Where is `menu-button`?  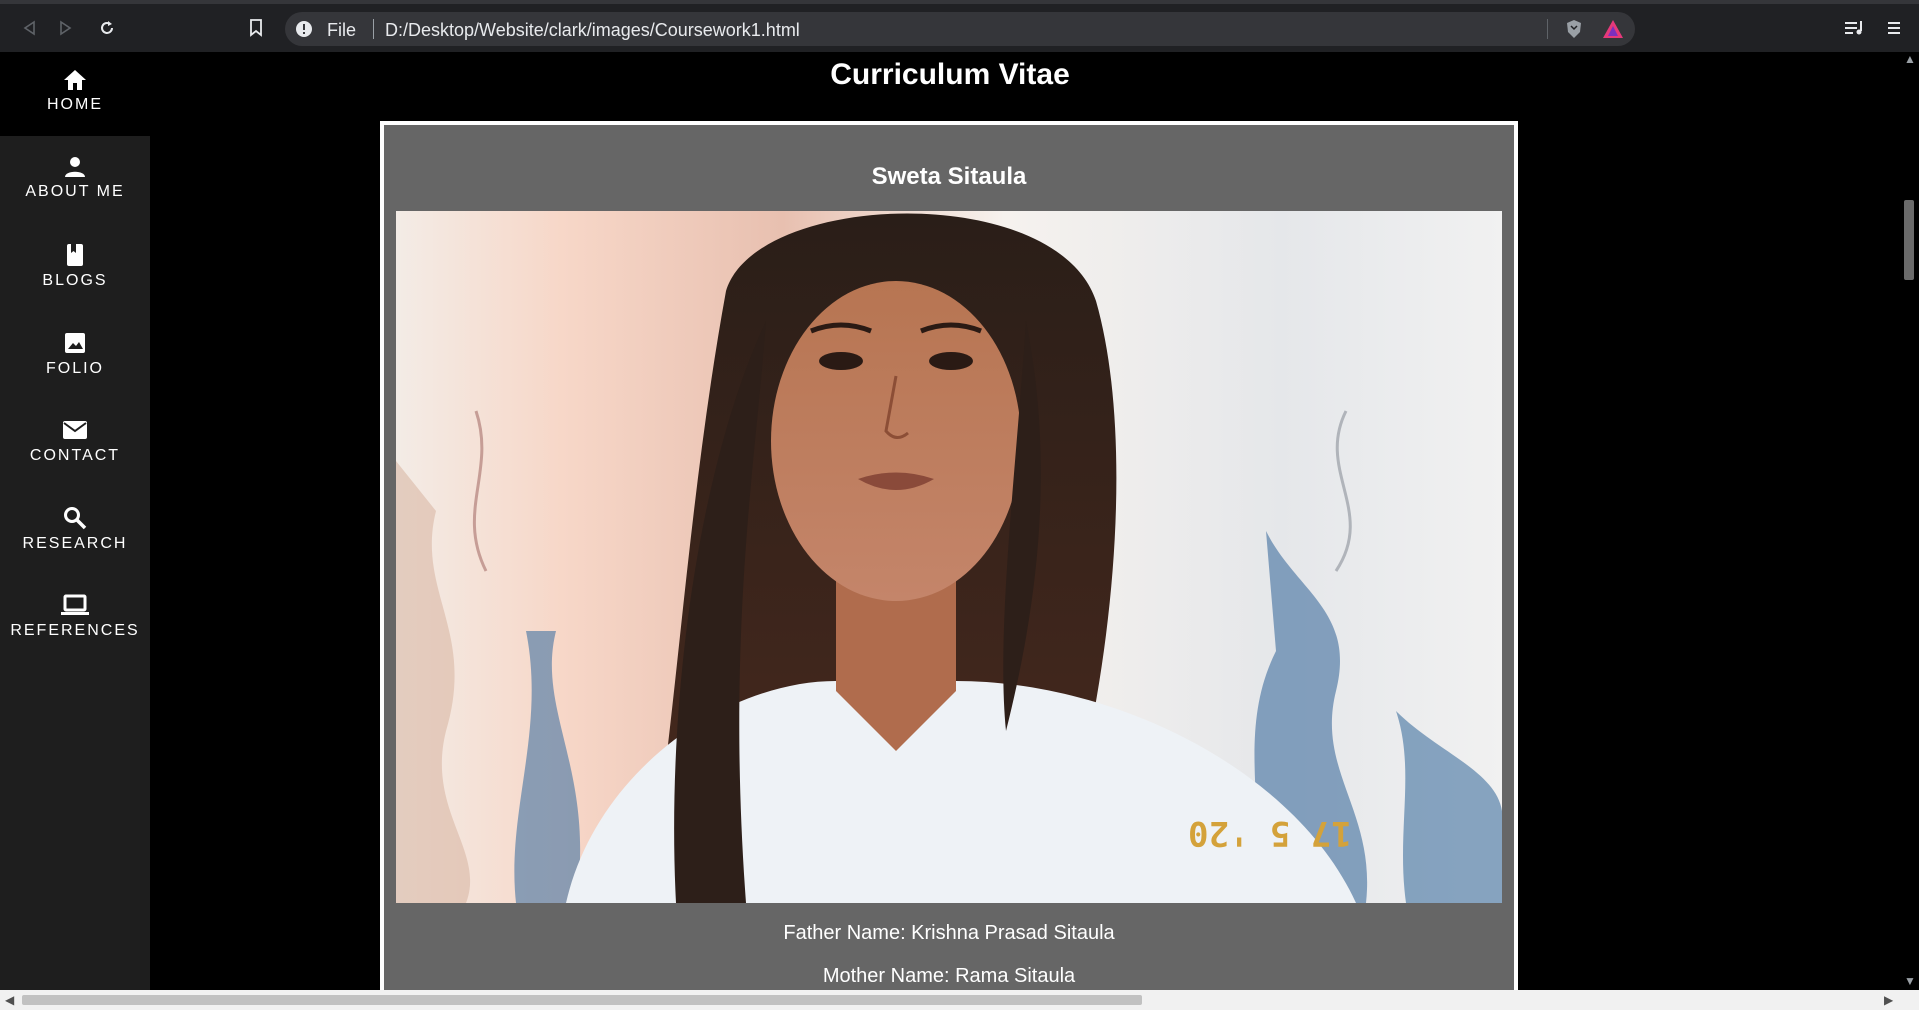
menu-button is located at coordinates (1894, 28).